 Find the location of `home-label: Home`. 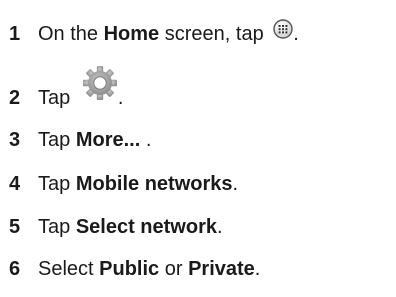

home-label: Home is located at coordinates (131, 34).